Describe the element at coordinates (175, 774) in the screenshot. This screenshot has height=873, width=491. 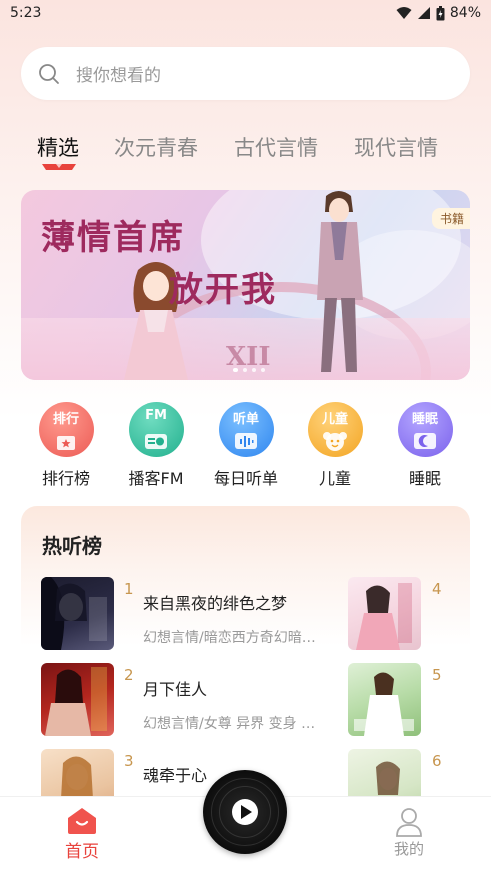
I see `book-title: 魂牵于心` at that location.